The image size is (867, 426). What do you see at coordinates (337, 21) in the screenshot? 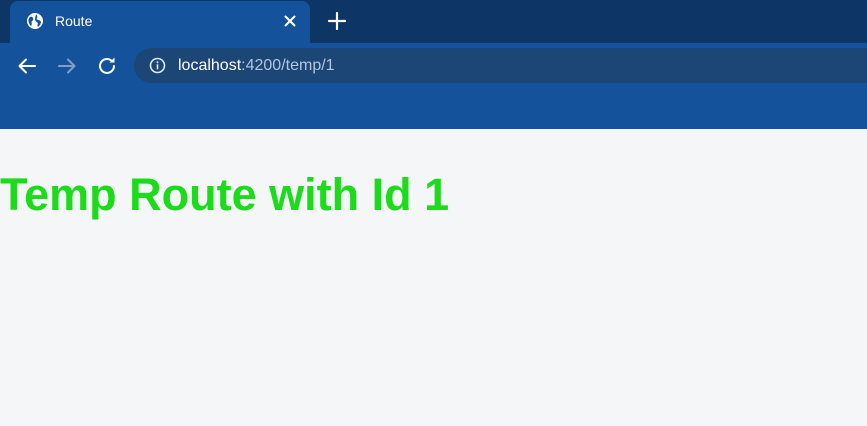
I see `plus-icon` at bounding box center [337, 21].